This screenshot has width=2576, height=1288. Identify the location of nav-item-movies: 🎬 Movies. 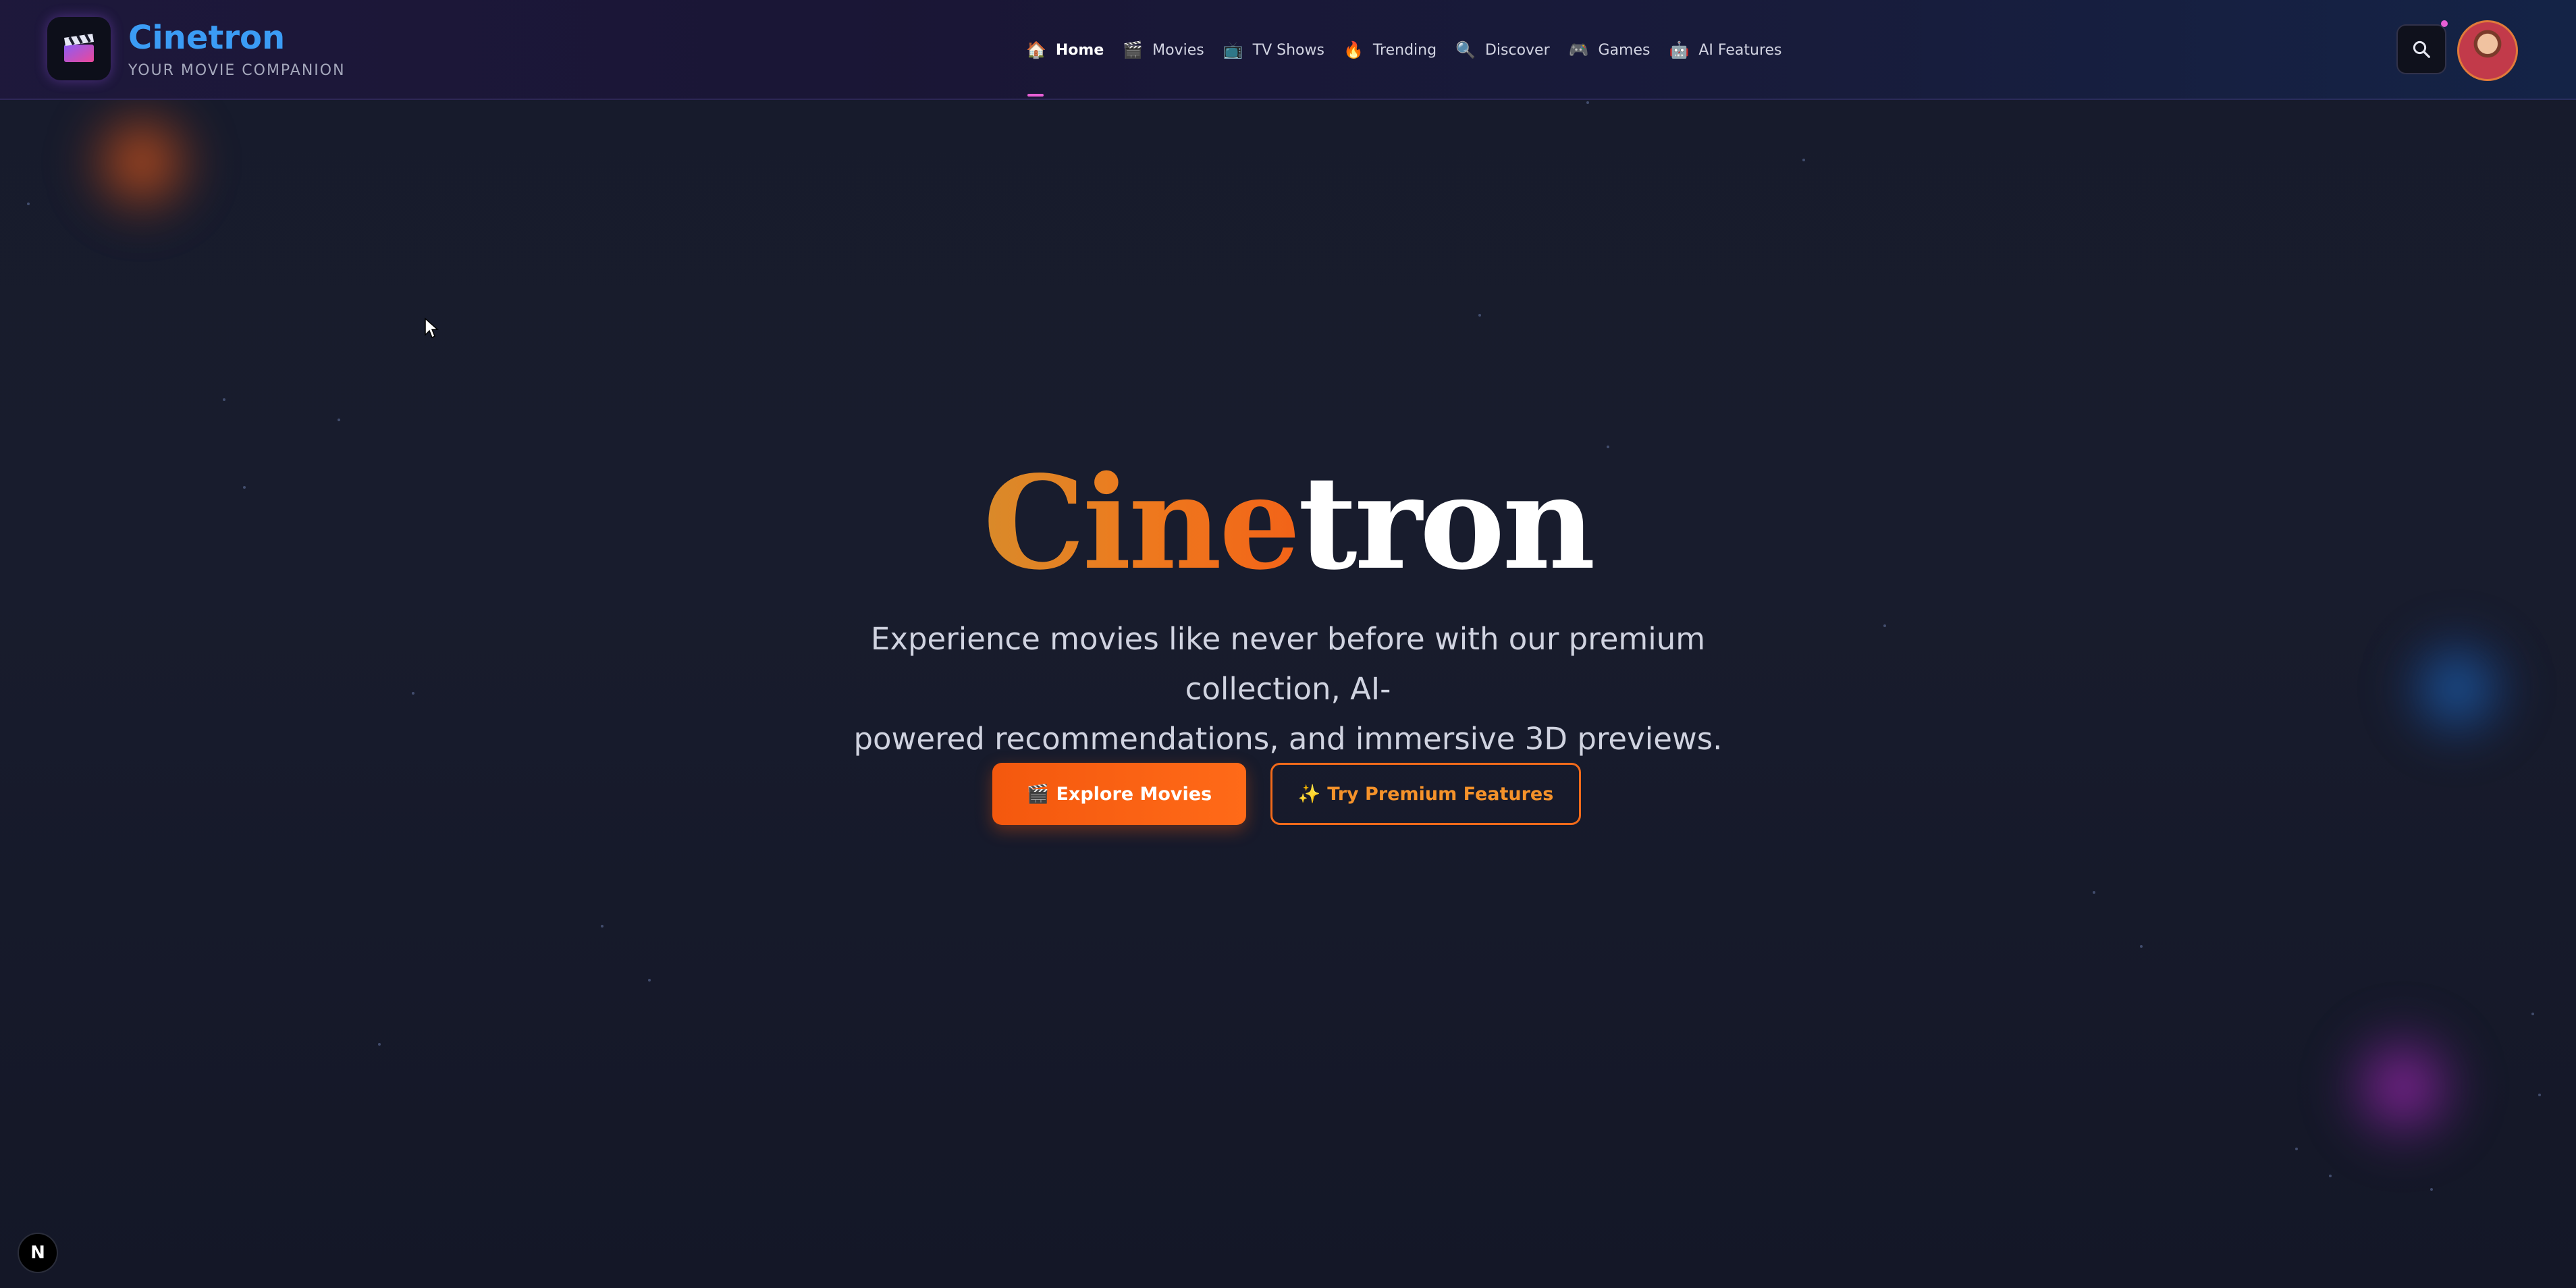
(1163, 51).